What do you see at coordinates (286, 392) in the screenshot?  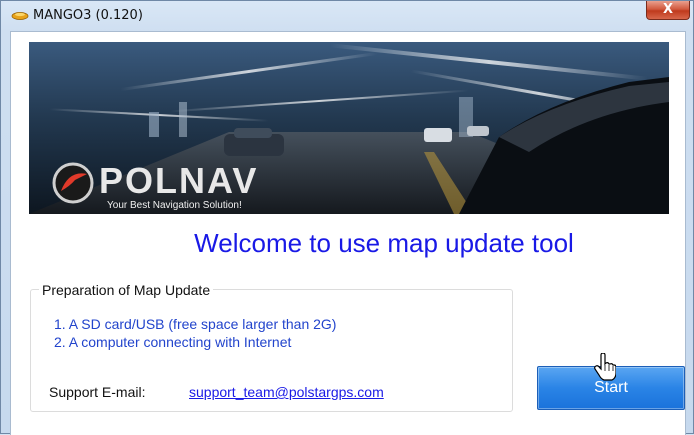 I see `support-email-link: support_team@polstargps.com` at bounding box center [286, 392].